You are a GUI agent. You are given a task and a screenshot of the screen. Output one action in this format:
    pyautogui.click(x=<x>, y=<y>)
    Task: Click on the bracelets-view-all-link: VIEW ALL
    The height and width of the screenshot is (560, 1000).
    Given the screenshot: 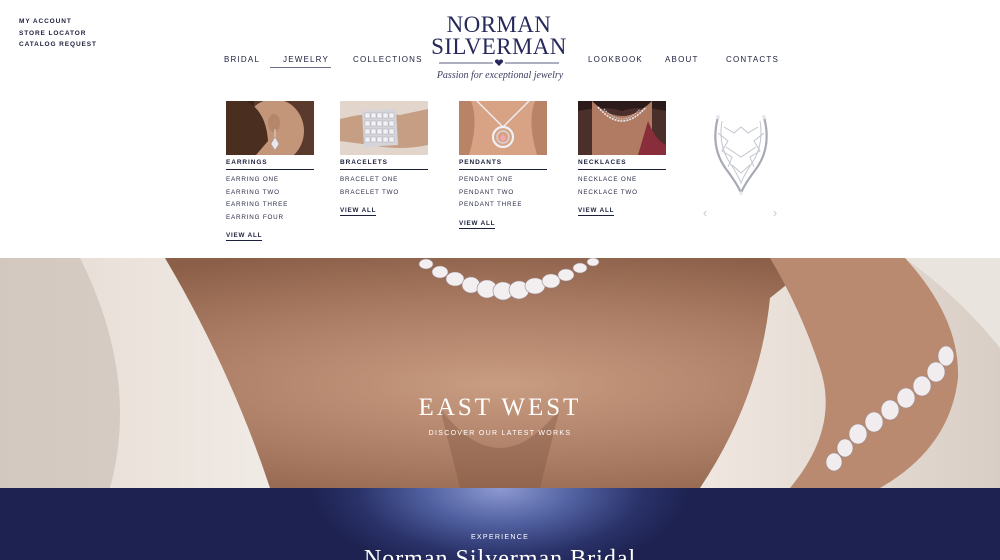 What is the action you would take?
    pyautogui.click(x=358, y=211)
    